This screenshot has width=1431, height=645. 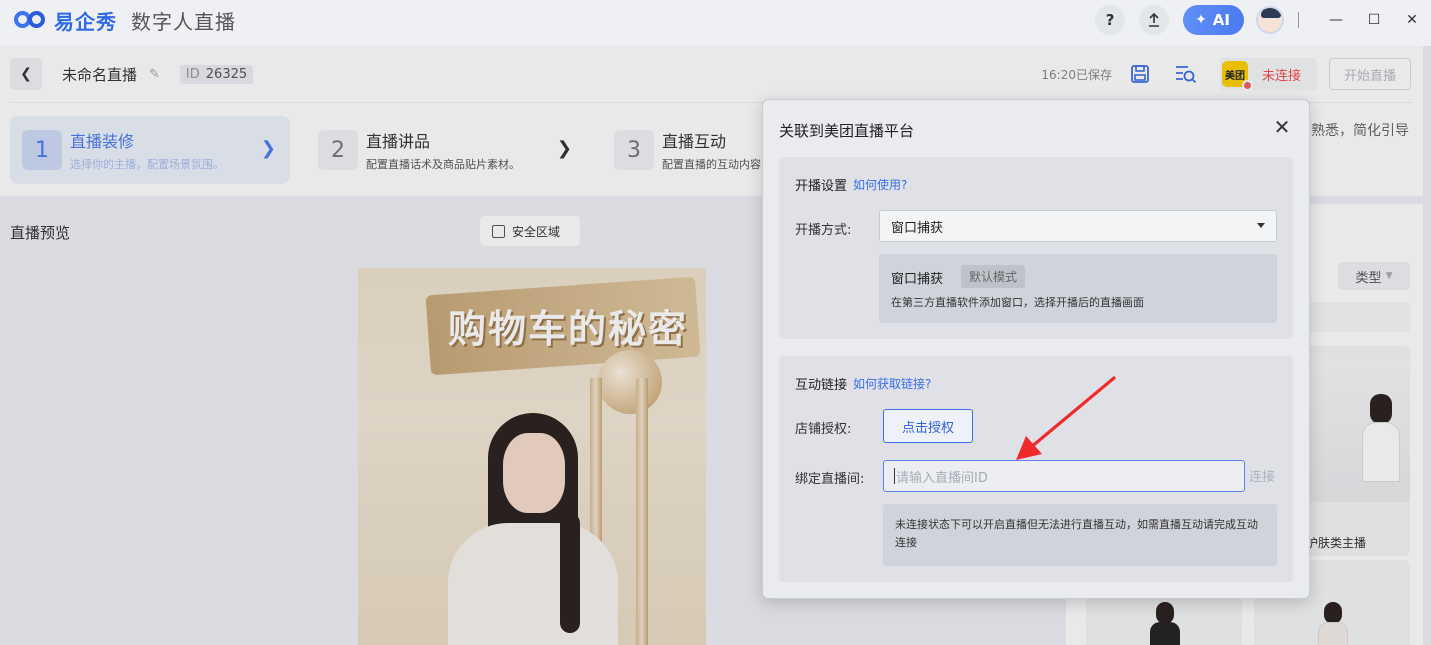 I want to click on upload-icon, so click(x=1154, y=19).